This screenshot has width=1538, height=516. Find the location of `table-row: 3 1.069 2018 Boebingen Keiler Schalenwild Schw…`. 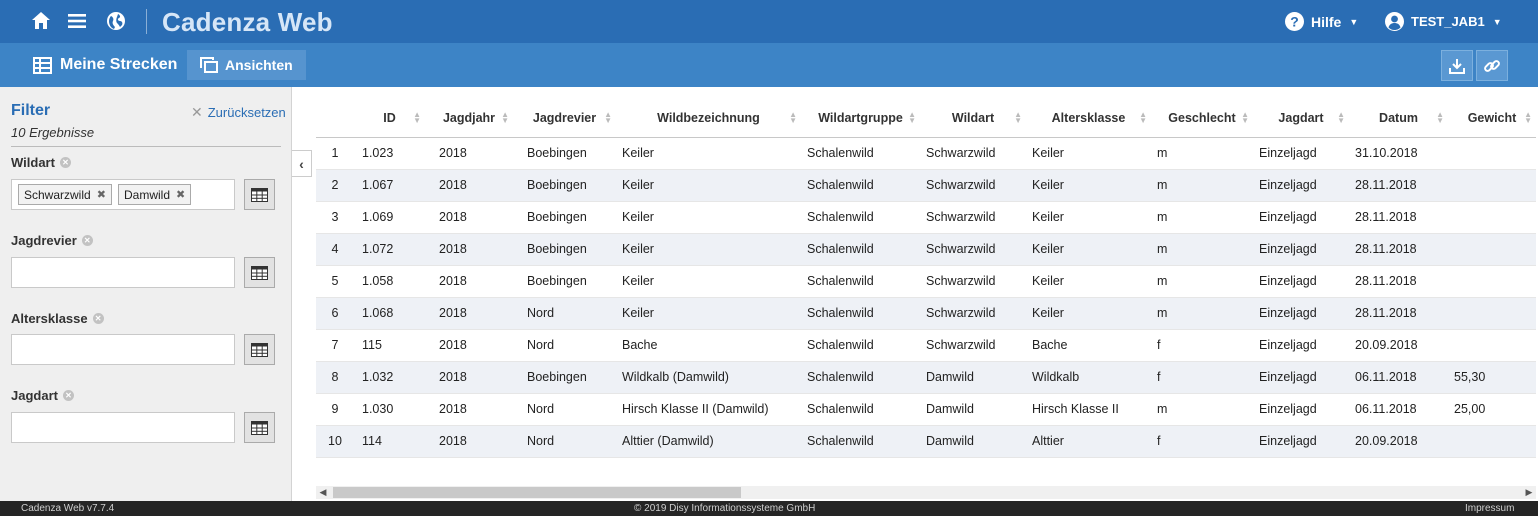

table-row: 3 1.069 2018 Boebingen Keiler Schalenwild Schw… is located at coordinates (926, 217).